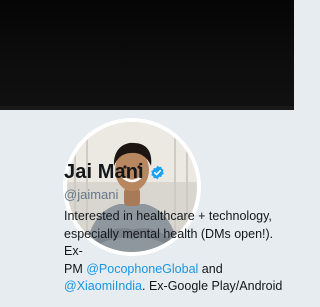 The image size is (320, 307). What do you see at coordinates (212, 286) in the screenshot?
I see `bio-text: . Ex-Google Play/Android` at bounding box center [212, 286].